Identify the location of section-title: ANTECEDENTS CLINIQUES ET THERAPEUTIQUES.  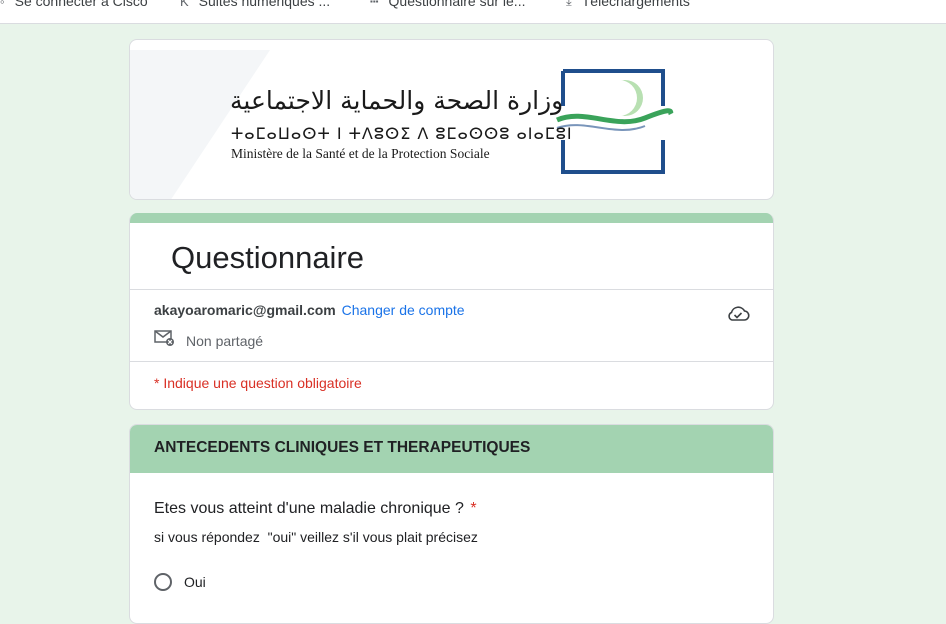
(342, 447).